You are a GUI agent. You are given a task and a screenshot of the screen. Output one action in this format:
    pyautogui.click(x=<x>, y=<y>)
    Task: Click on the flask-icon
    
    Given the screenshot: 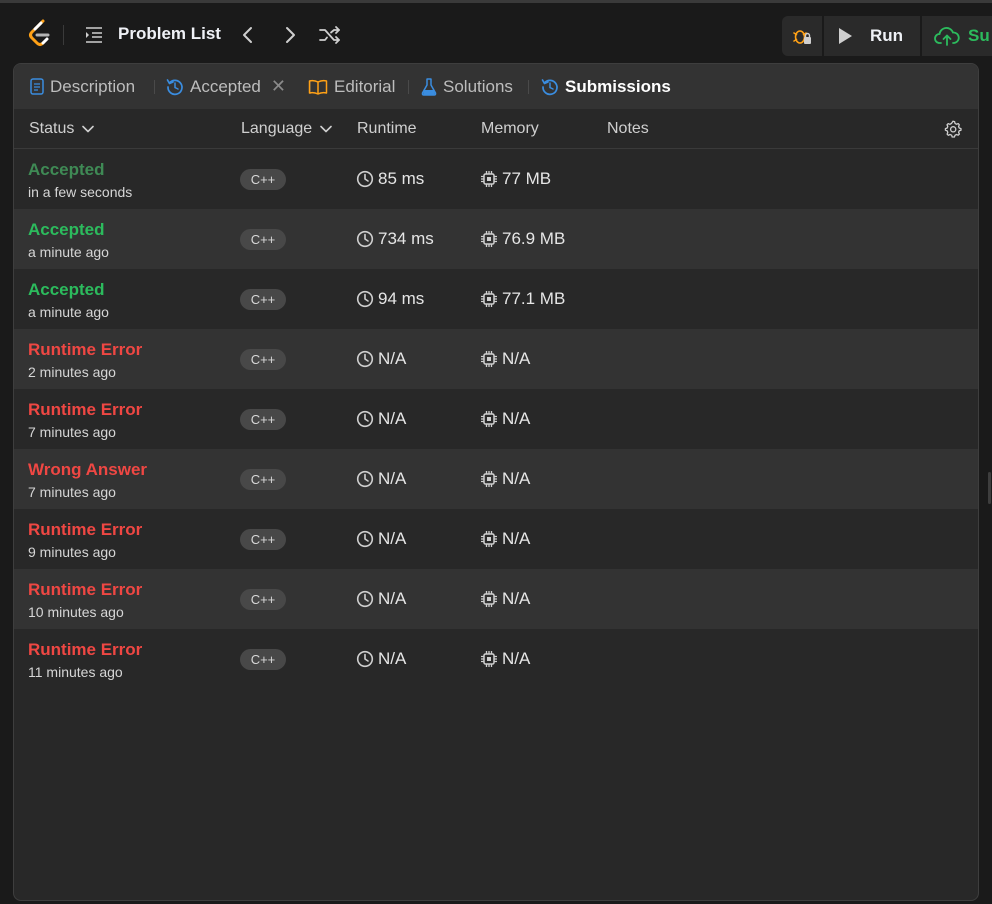 What is the action you would take?
    pyautogui.click(x=429, y=86)
    